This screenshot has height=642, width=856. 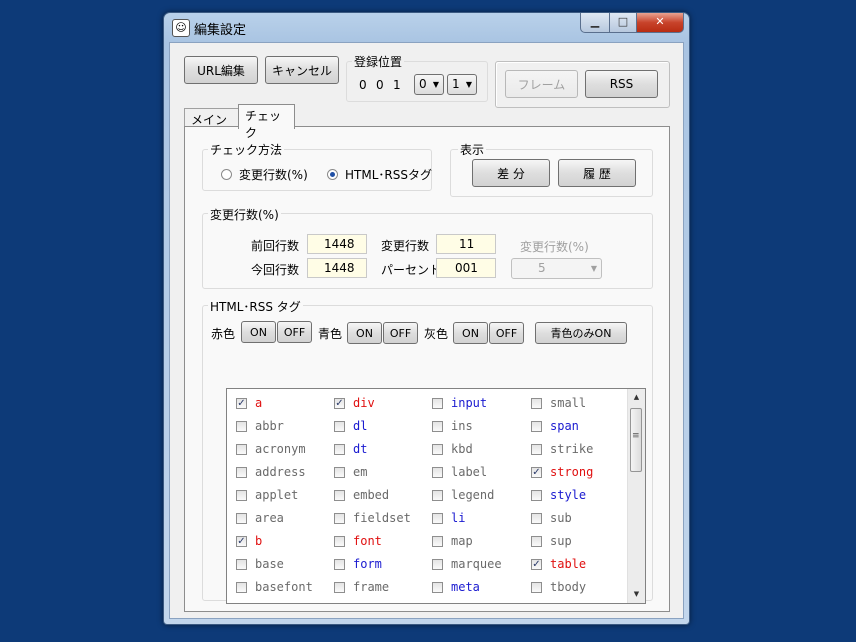 I want to click on frame-button: フレーム, so click(x=541, y=84).